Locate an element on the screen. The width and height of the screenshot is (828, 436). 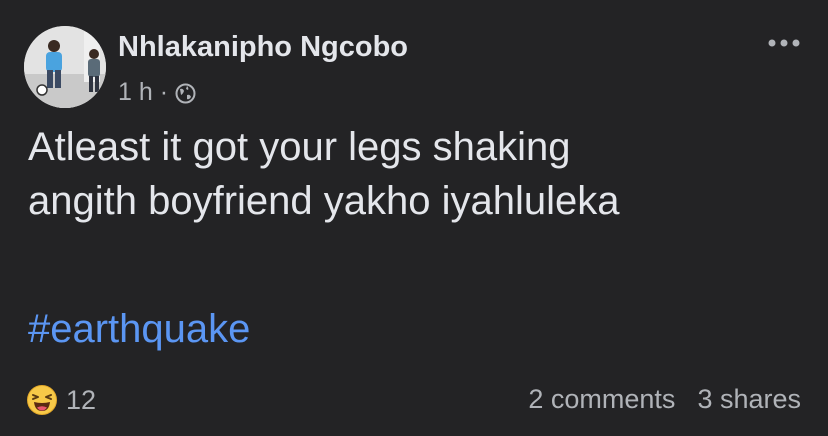
reaction-count: 12 is located at coordinates (81, 399).